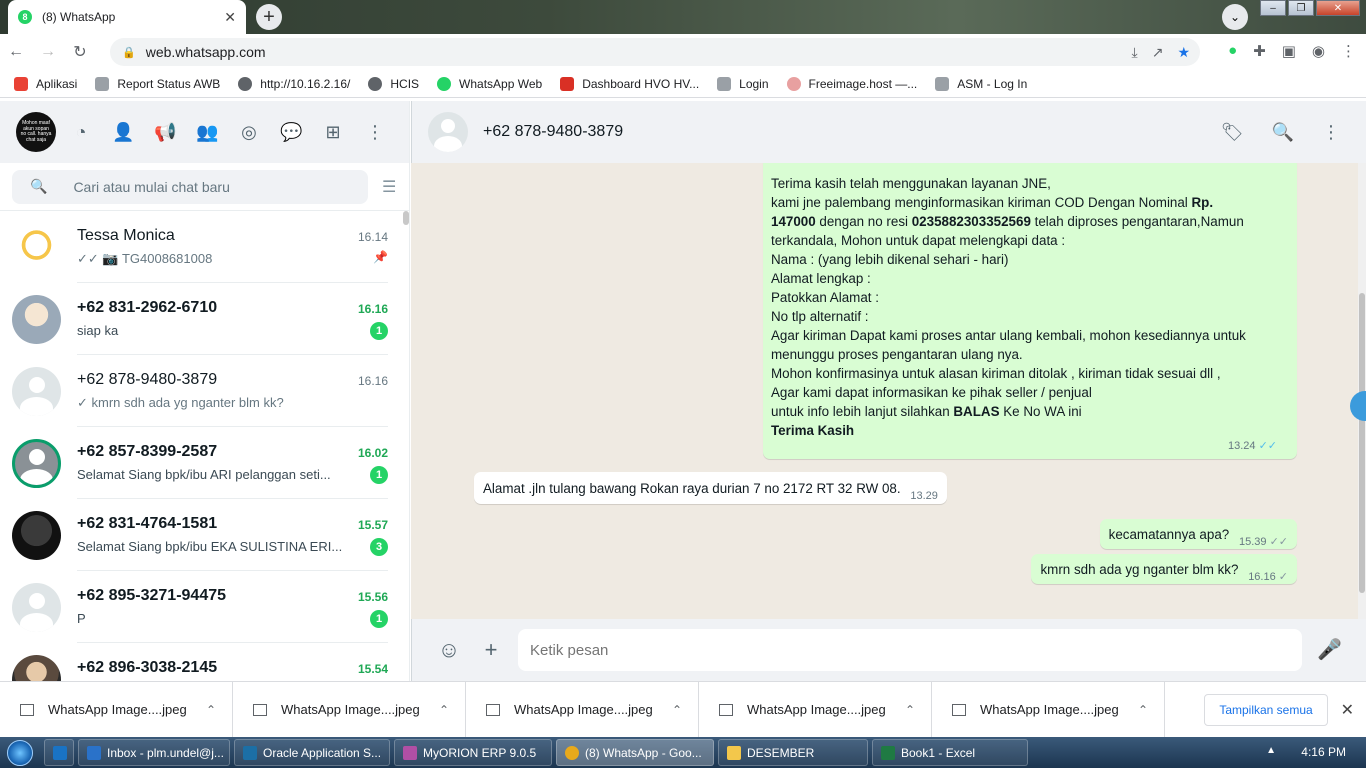 Image resolution: width=1366 pixels, height=768 pixels. I want to click on new-contact-icon: 👤, so click(123, 132).